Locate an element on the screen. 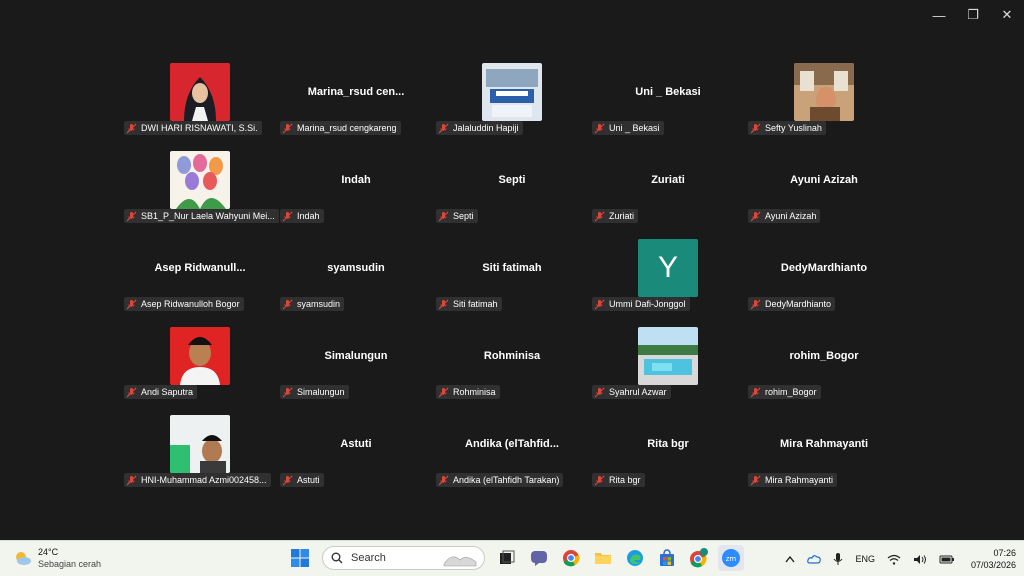 The height and width of the screenshot is (576, 1024). participant-display-name: Siti fatimah is located at coordinates (512, 268).